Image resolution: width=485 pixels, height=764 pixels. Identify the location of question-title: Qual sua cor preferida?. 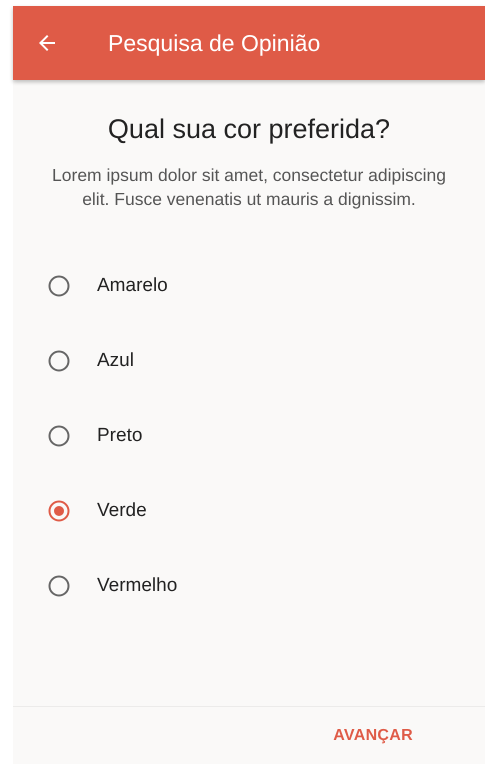
(249, 129).